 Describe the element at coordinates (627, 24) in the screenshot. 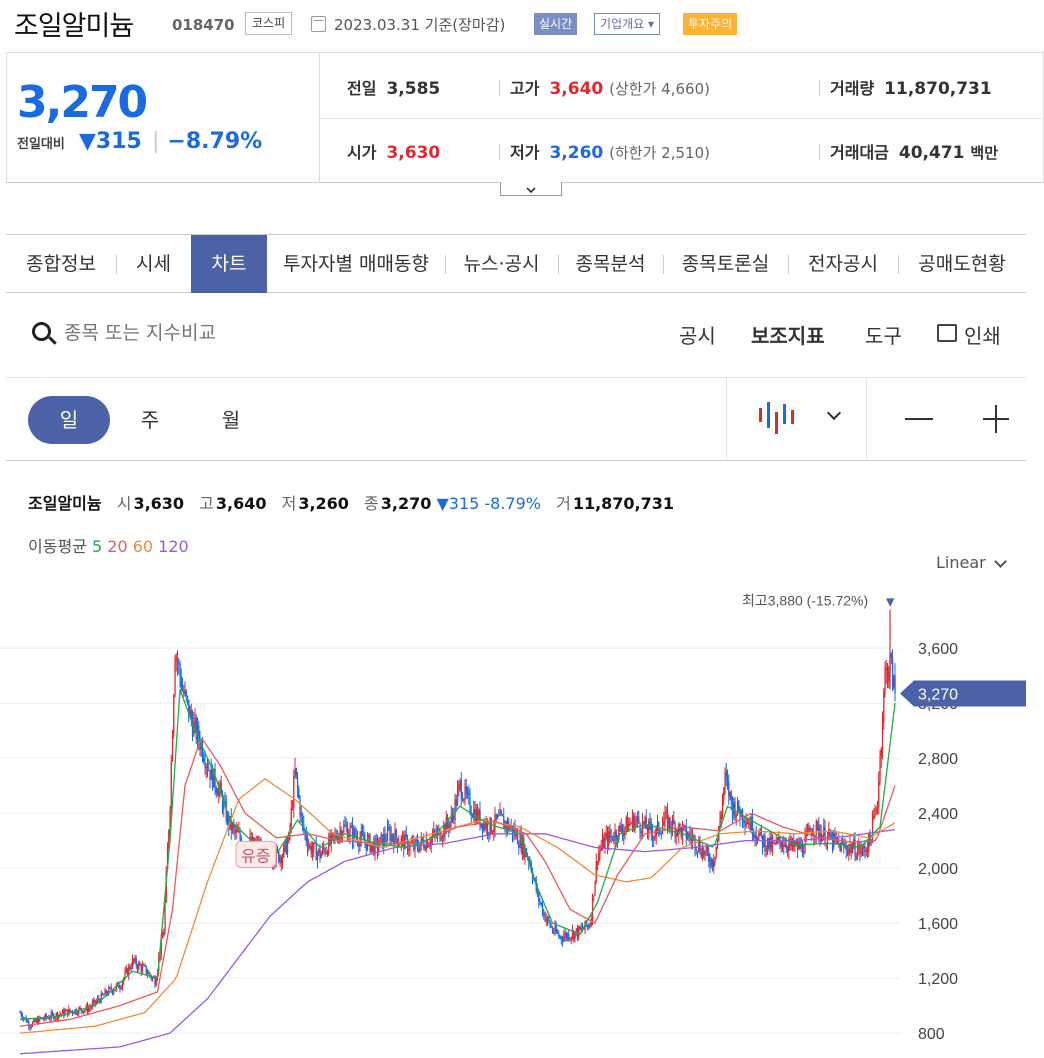

I see `company-overview-dropdown: 기업개요 ▾` at that location.